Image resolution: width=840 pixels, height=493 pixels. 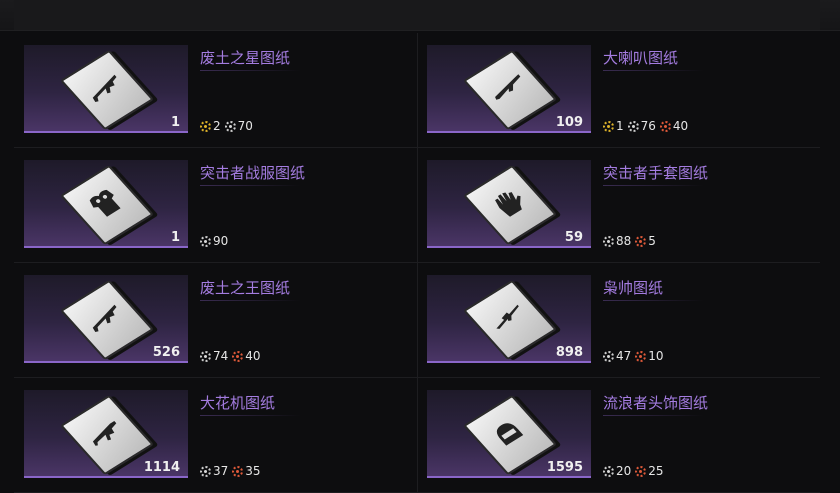 I want to click on cost-list: 88 5, so click(x=629, y=241).